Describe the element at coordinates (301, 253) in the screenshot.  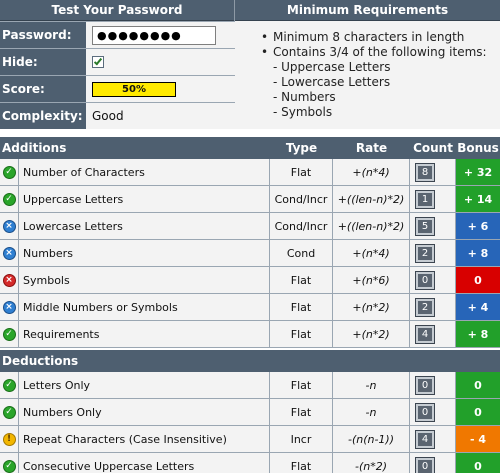
I see `criteria-type: Cond` at that location.